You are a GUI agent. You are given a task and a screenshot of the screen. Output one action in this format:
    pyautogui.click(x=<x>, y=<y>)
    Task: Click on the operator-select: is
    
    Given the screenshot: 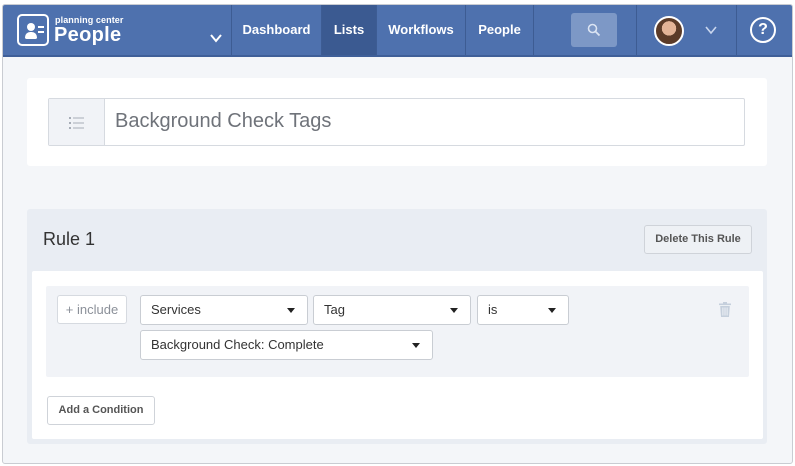 What is the action you would take?
    pyautogui.click(x=523, y=310)
    